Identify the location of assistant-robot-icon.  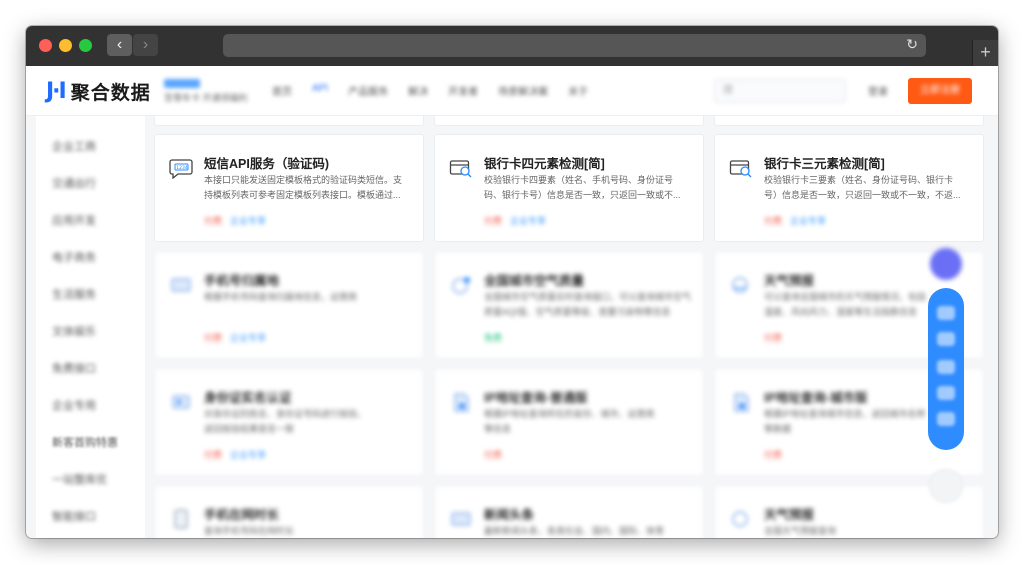
(946, 264).